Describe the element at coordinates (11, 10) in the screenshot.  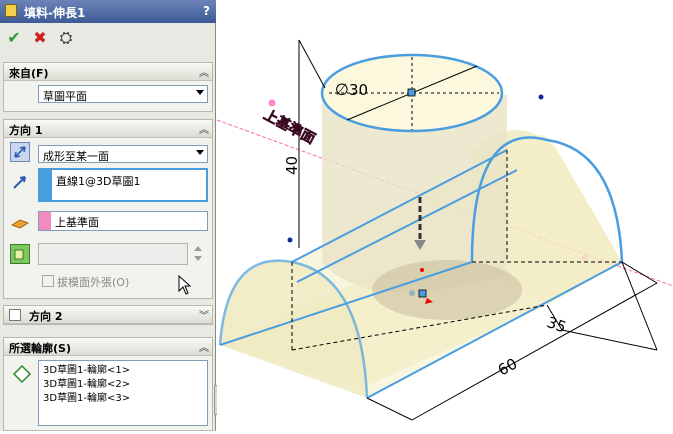
I see `feature-icon` at that location.